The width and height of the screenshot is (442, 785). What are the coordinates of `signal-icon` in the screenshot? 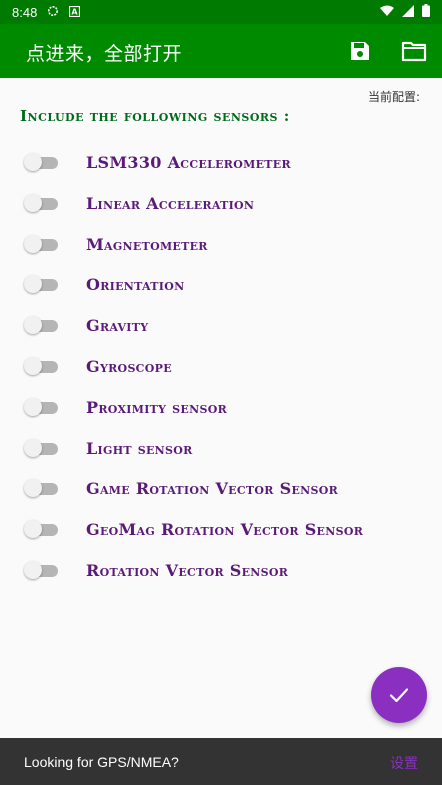 It's located at (408, 12).